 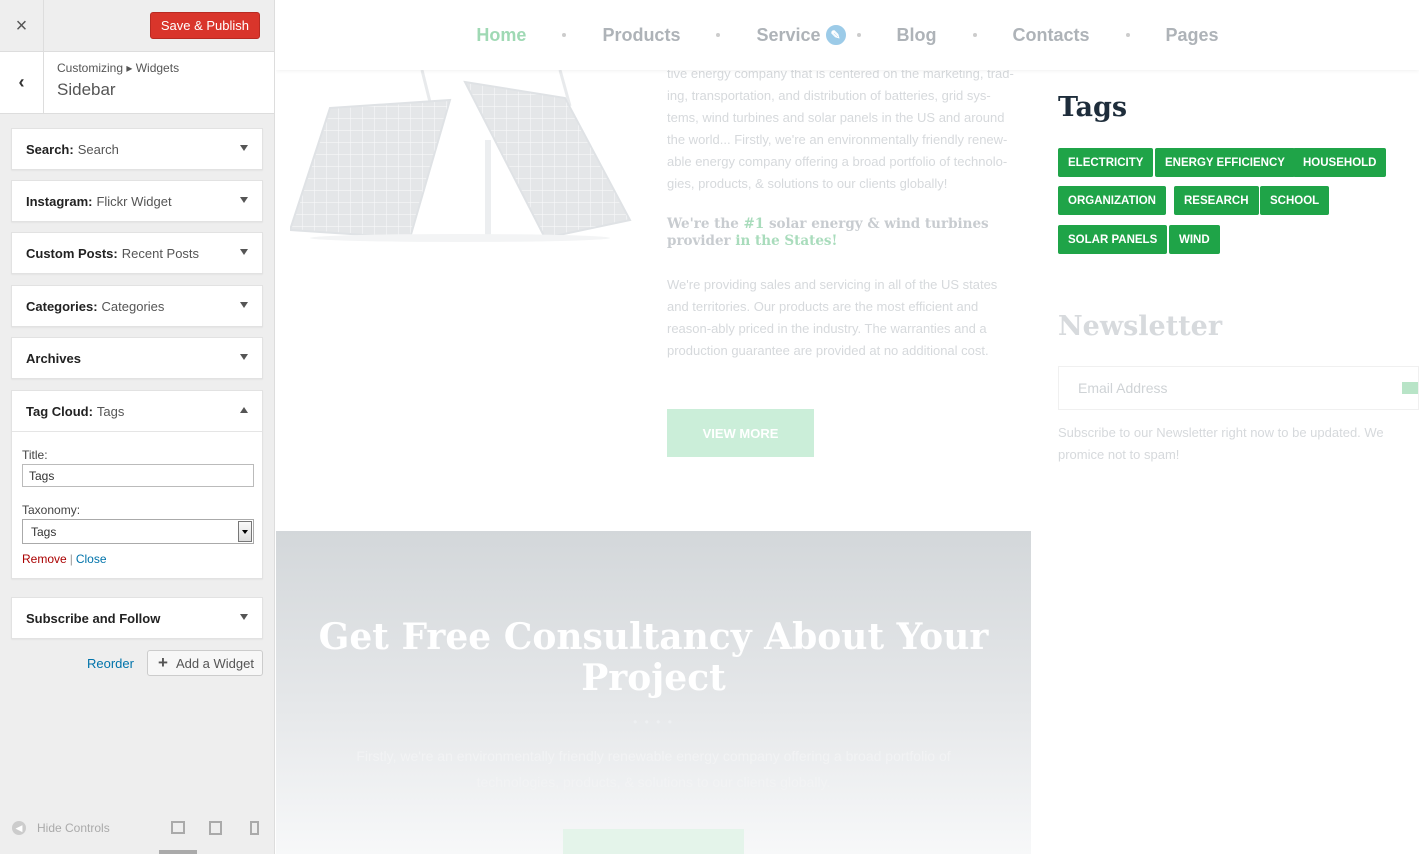 What do you see at coordinates (835, 34) in the screenshot?
I see `edit-pencil-icon: ✎` at bounding box center [835, 34].